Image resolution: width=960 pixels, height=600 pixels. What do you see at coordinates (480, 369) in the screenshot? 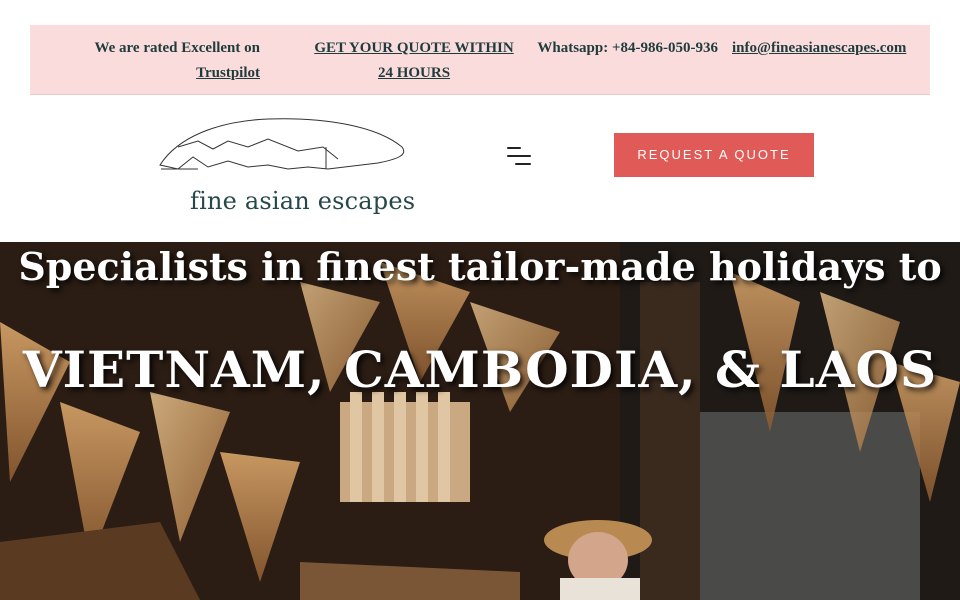
I see `hero-destinations: VIETNAM, CAMBODIA, & LAOS` at bounding box center [480, 369].